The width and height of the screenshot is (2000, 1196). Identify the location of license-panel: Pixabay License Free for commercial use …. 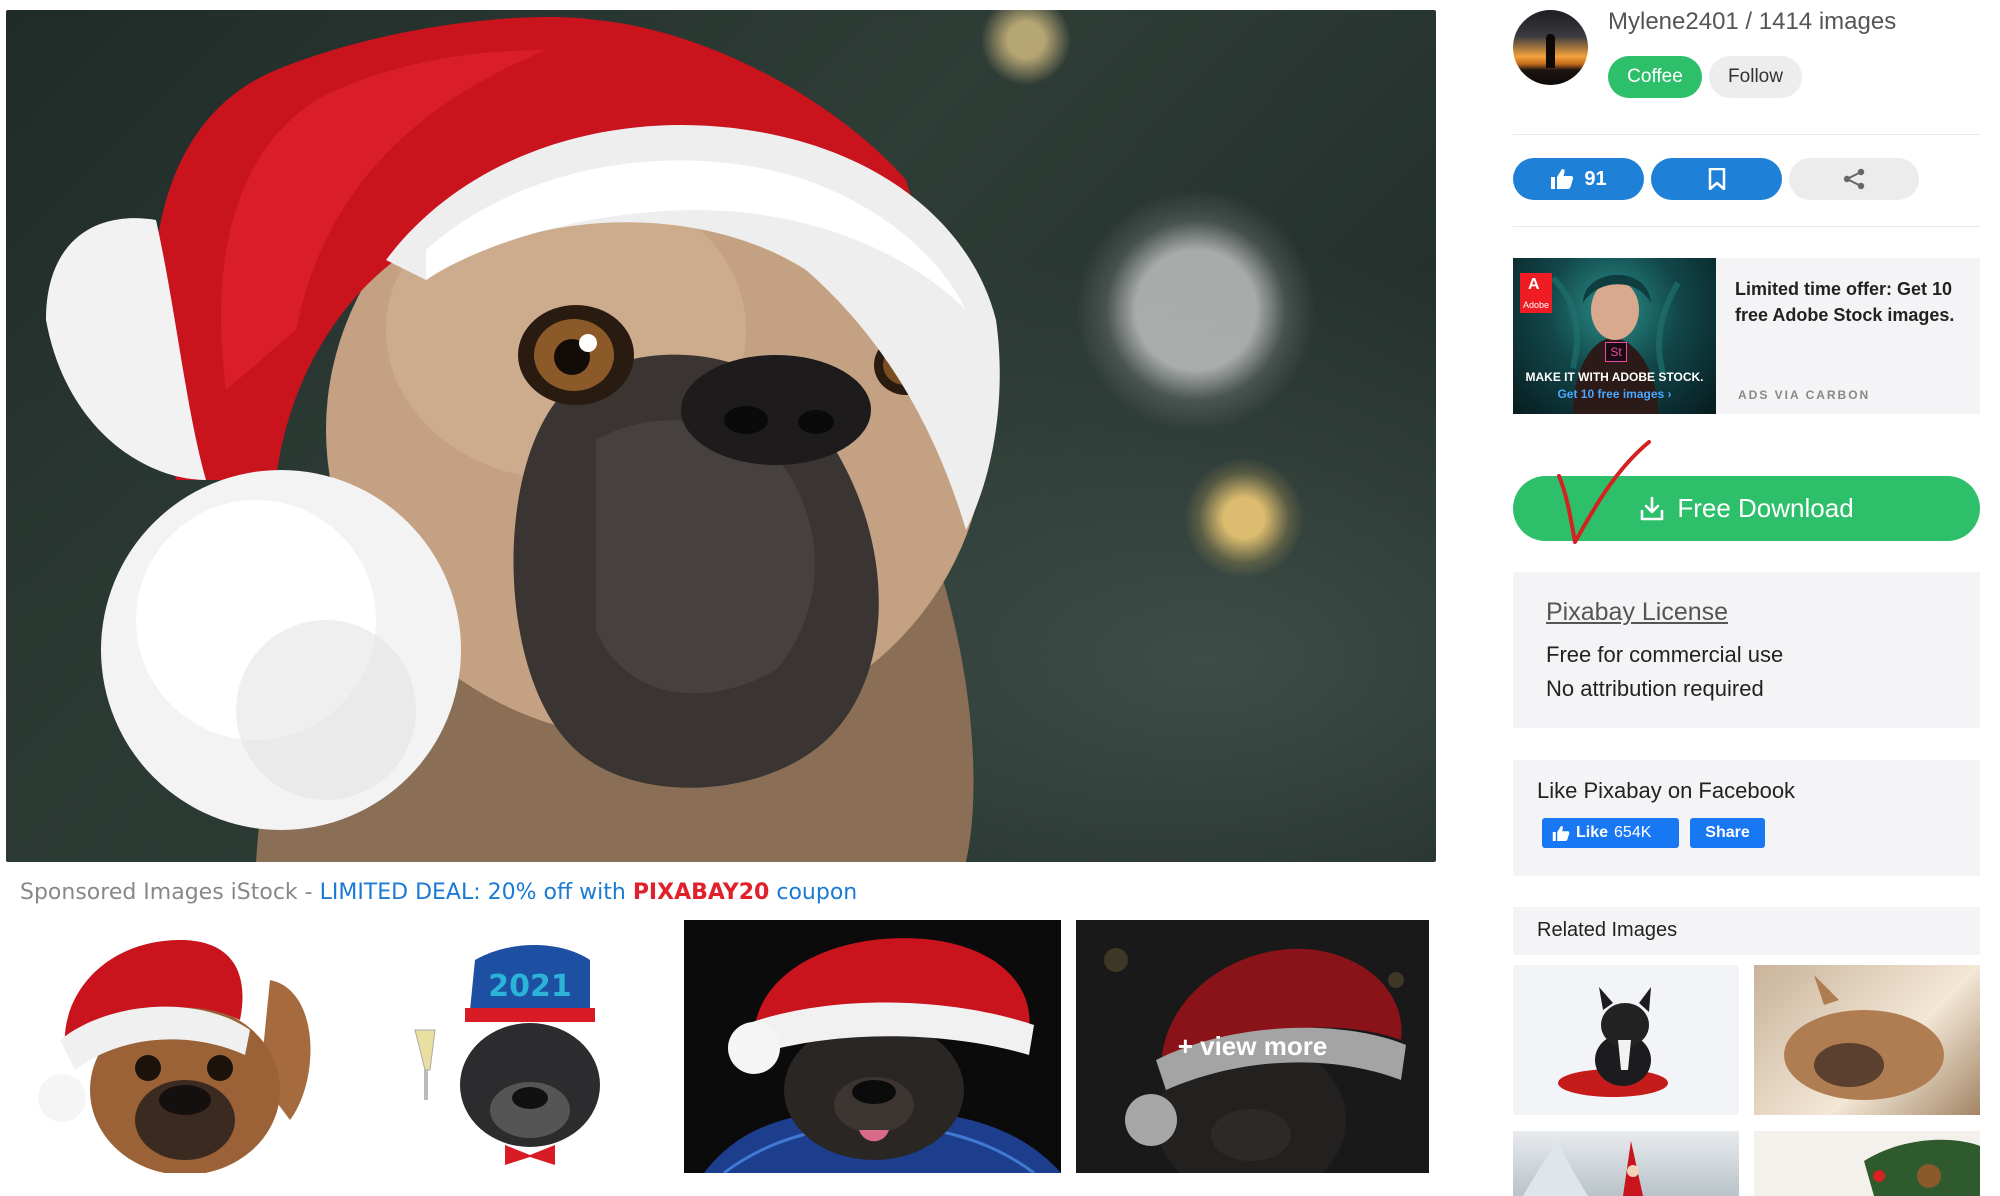
(1746, 650).